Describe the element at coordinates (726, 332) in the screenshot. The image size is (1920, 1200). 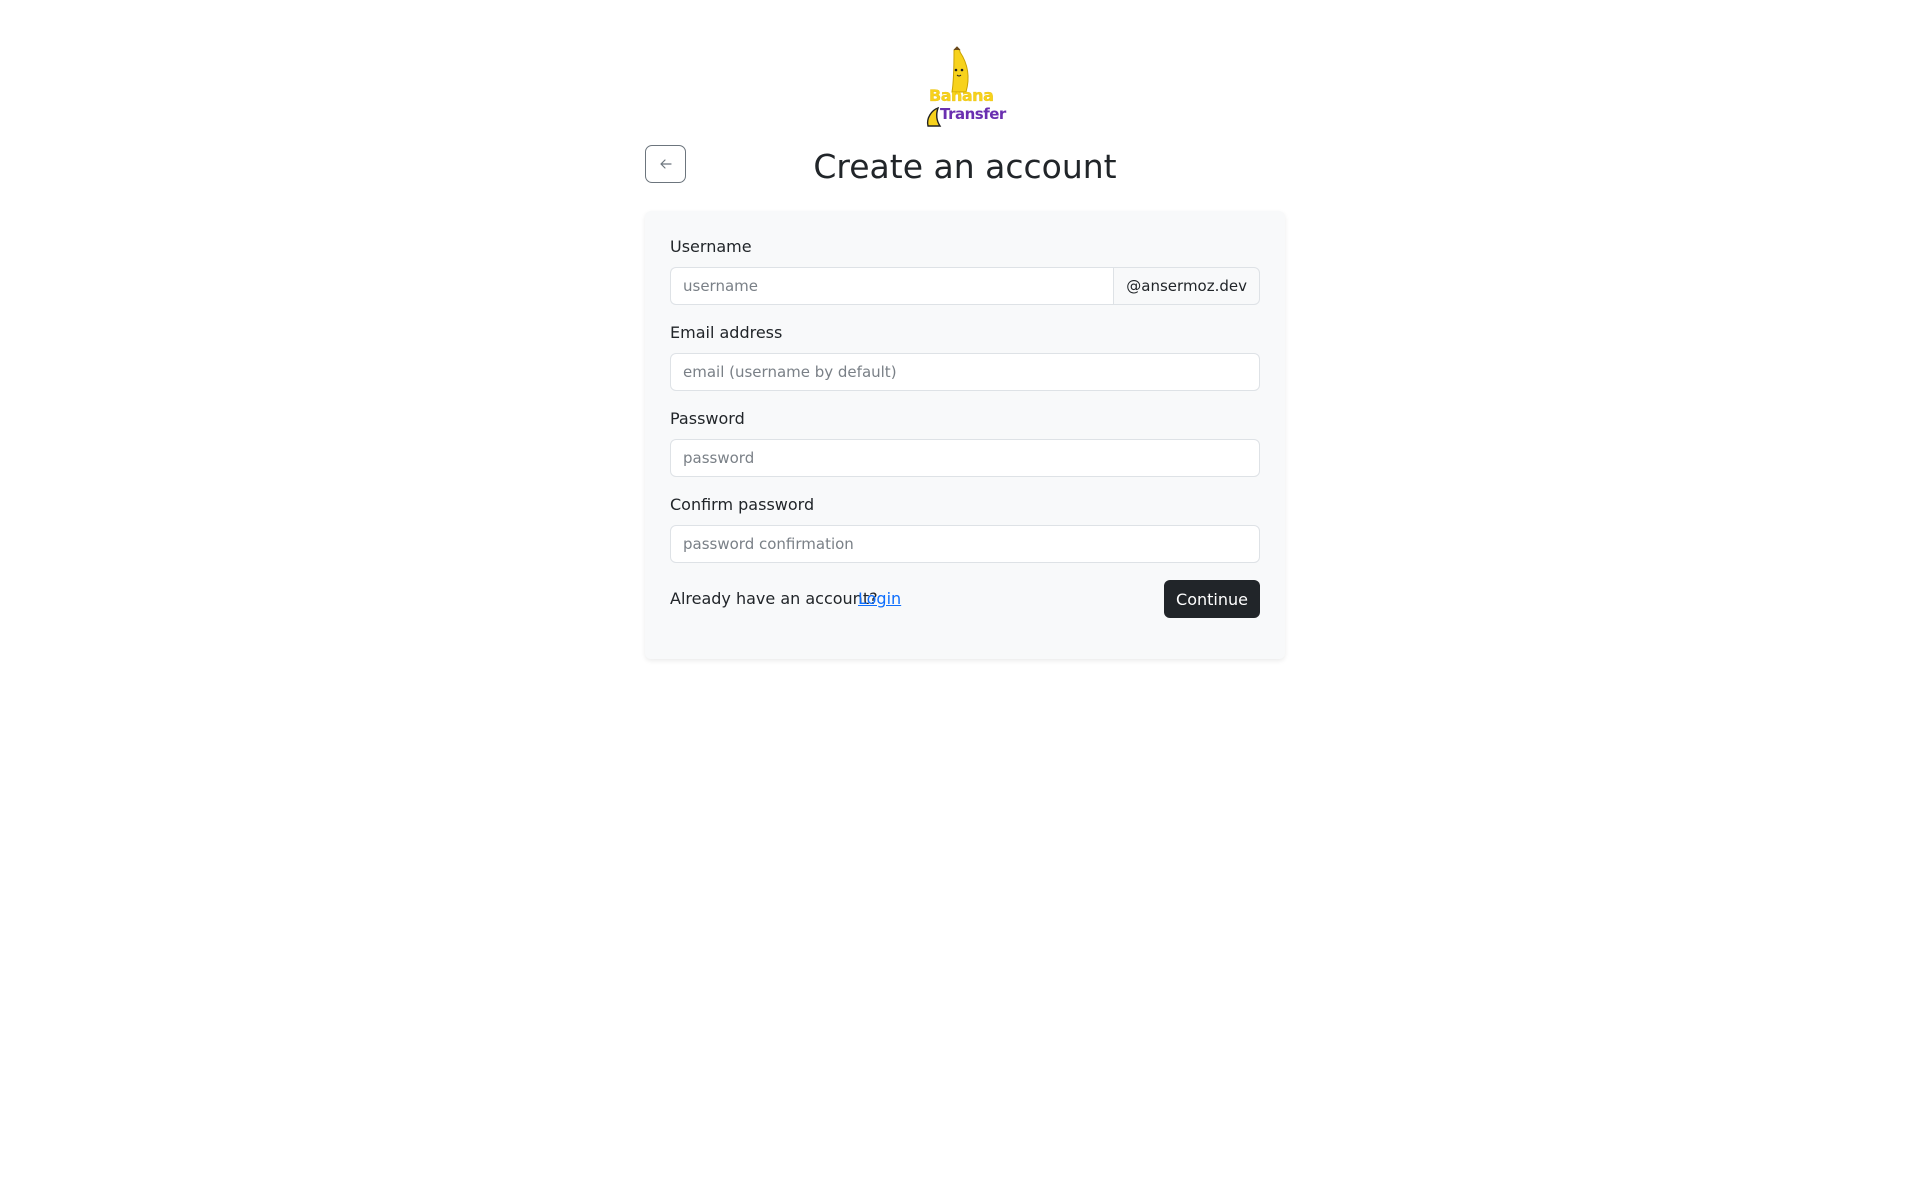
I see `email-label: Email address` at that location.